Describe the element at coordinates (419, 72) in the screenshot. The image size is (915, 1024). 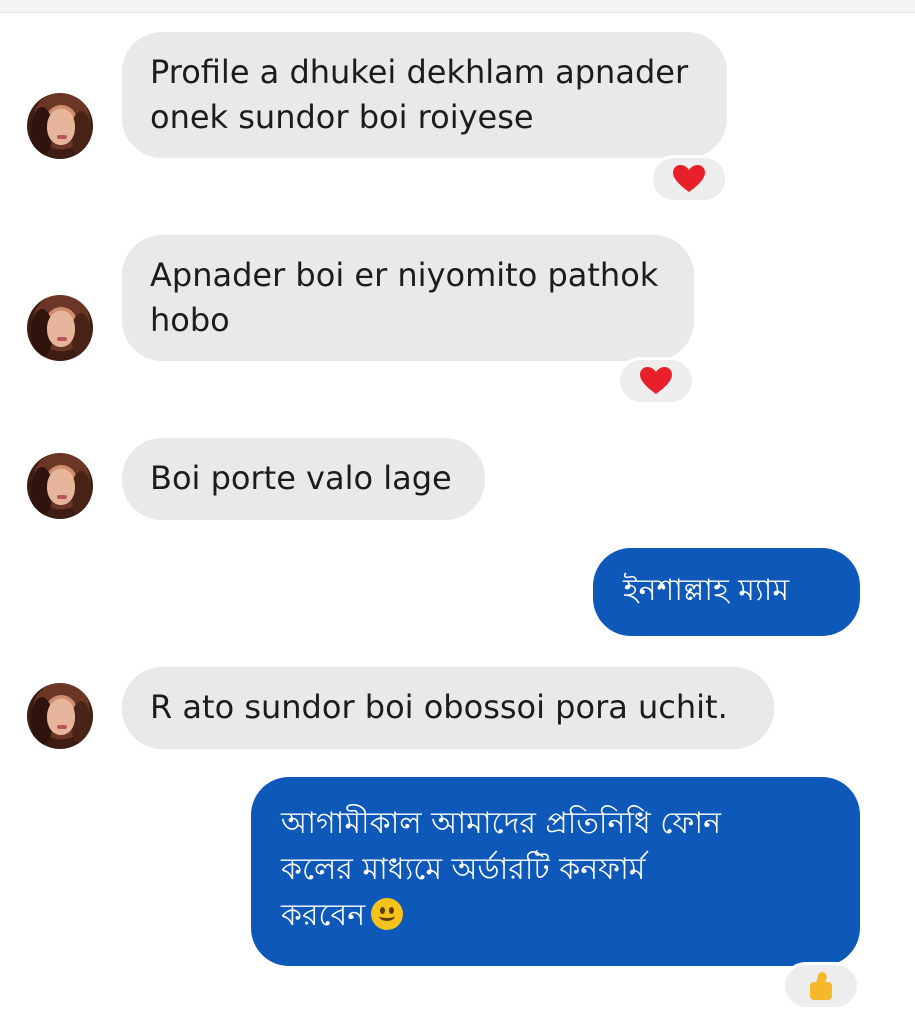
I see `message-text-line: Profile a dhukei dekhlam apnader` at that location.